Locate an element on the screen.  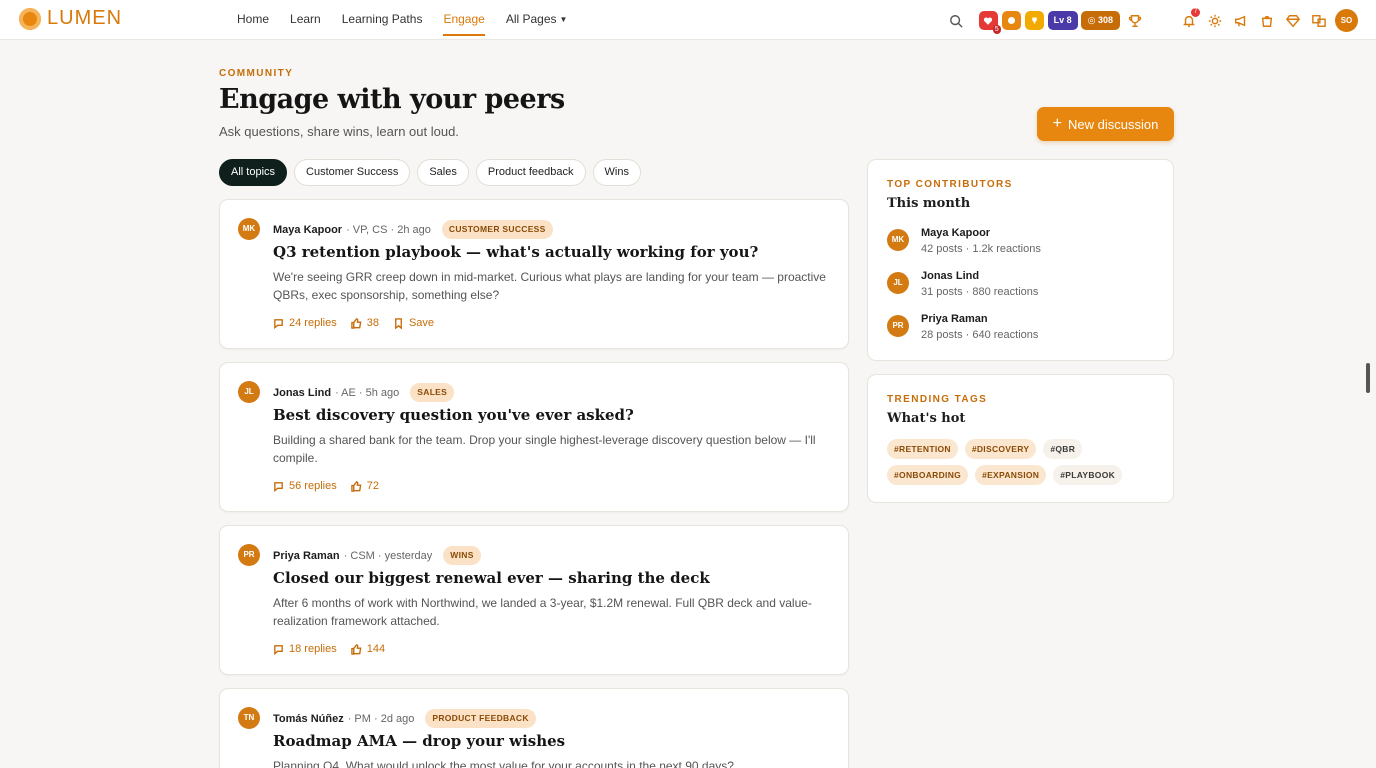
chip-wins: Wins is located at coordinates (616, 172).